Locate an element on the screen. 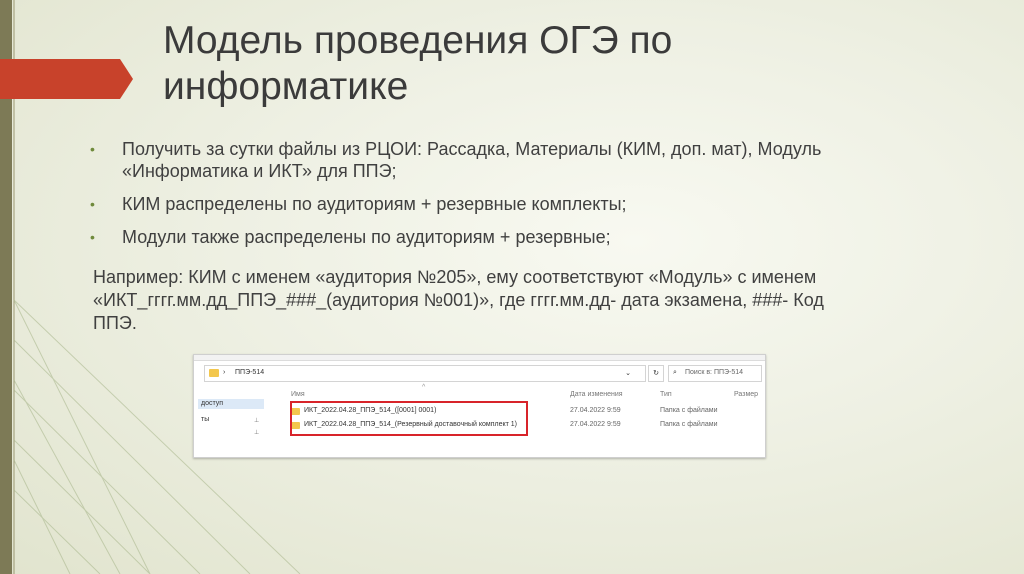  folder-icon is located at coordinates (214, 373).